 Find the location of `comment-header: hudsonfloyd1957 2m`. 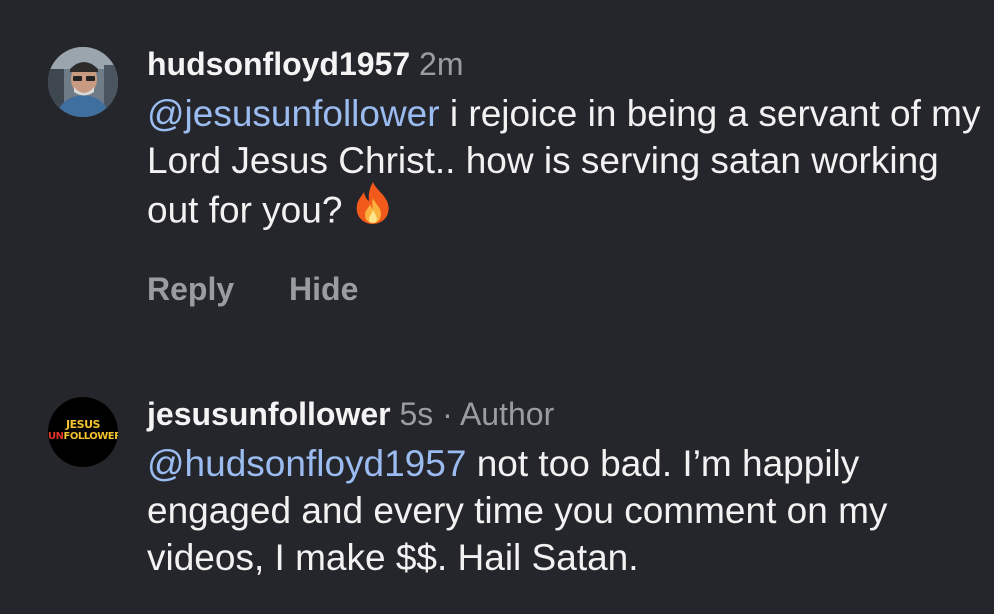

comment-header: hudsonfloyd1957 2m is located at coordinates (566, 64).